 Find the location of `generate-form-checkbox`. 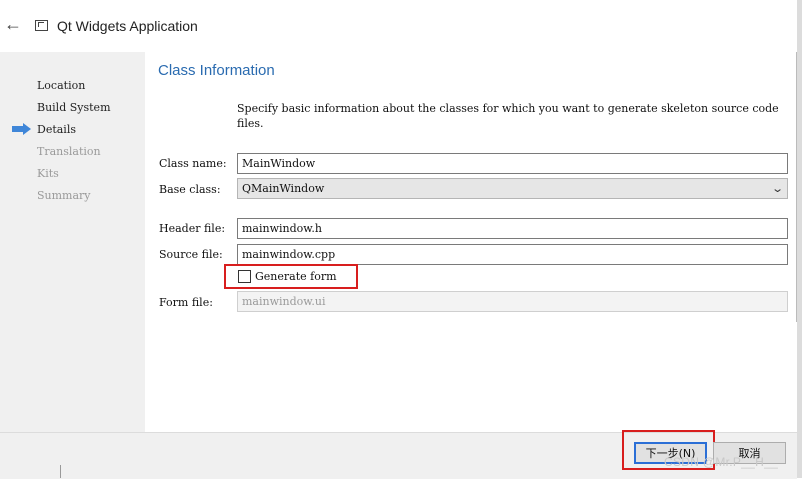

generate-form-checkbox is located at coordinates (244, 276).